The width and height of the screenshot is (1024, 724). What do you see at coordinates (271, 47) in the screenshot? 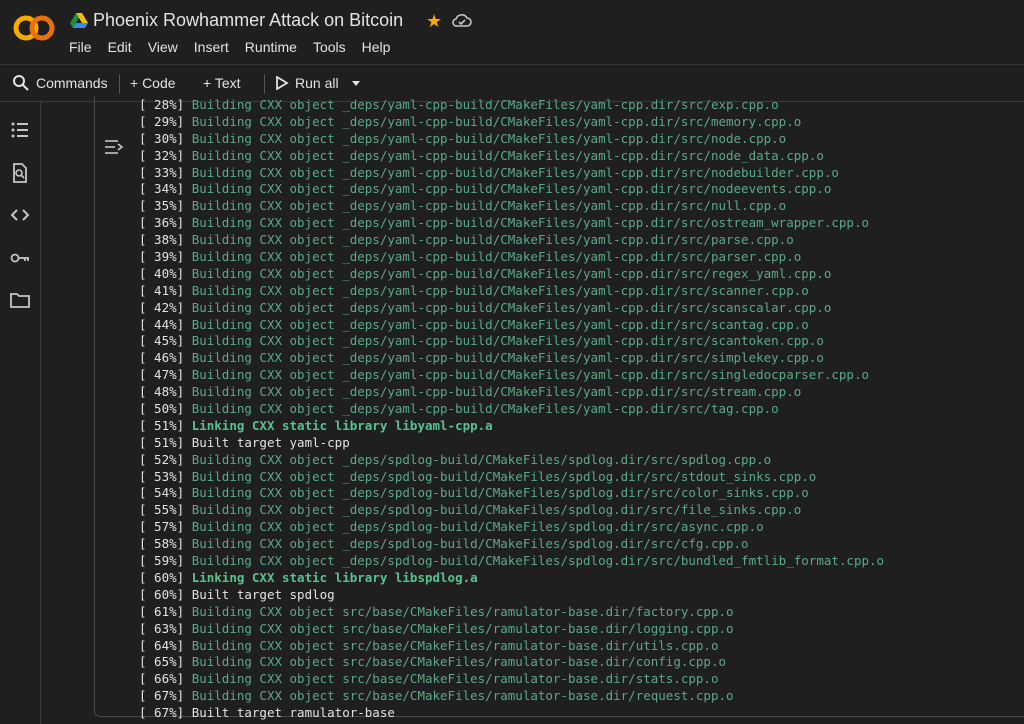
I see `menu-runtime: Runtime` at bounding box center [271, 47].